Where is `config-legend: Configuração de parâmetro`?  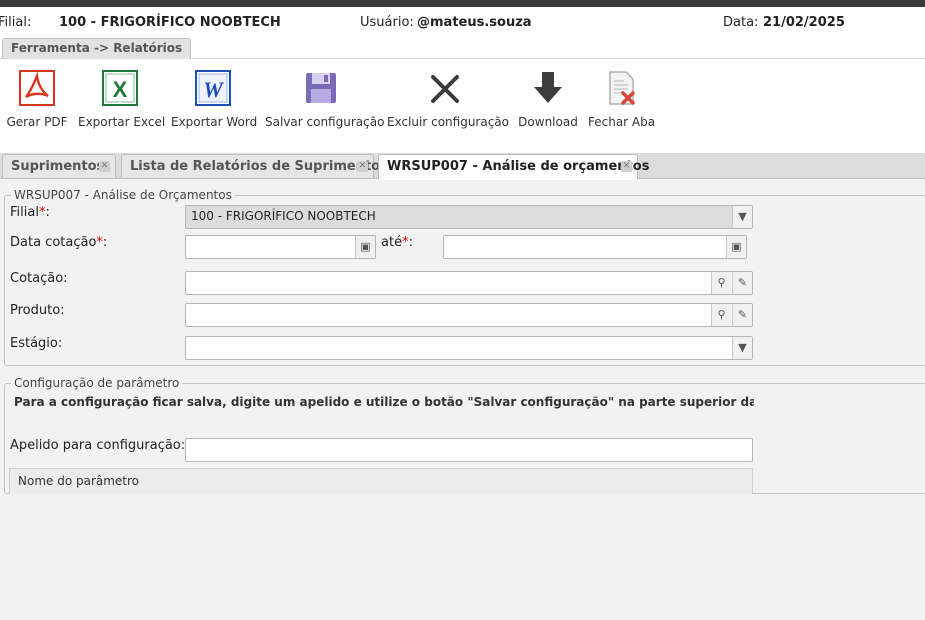
config-legend: Configuração de parâmetro is located at coordinates (97, 383).